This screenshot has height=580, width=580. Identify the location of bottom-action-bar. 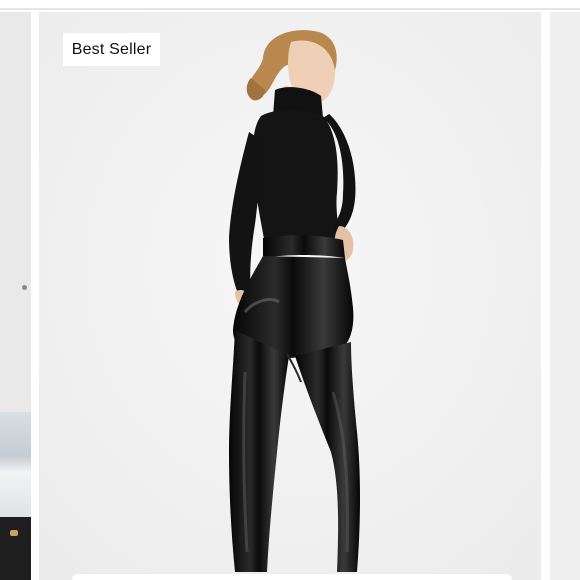
(292, 577).